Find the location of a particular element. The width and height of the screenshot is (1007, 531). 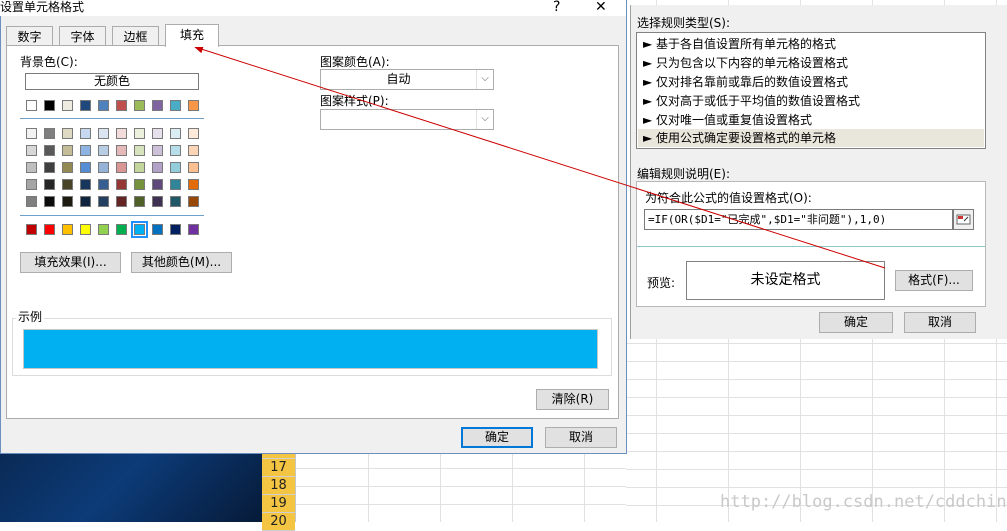

help-button: ? is located at coordinates (556, 7).